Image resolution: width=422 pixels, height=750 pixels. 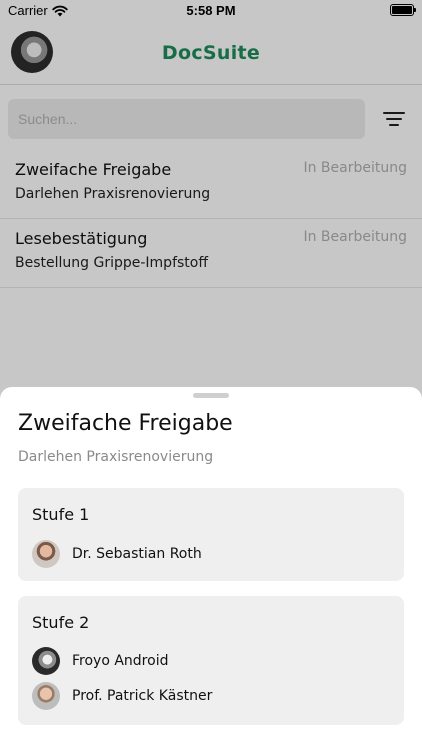 I want to click on person-row: Froyo Android, so click(x=100, y=661).